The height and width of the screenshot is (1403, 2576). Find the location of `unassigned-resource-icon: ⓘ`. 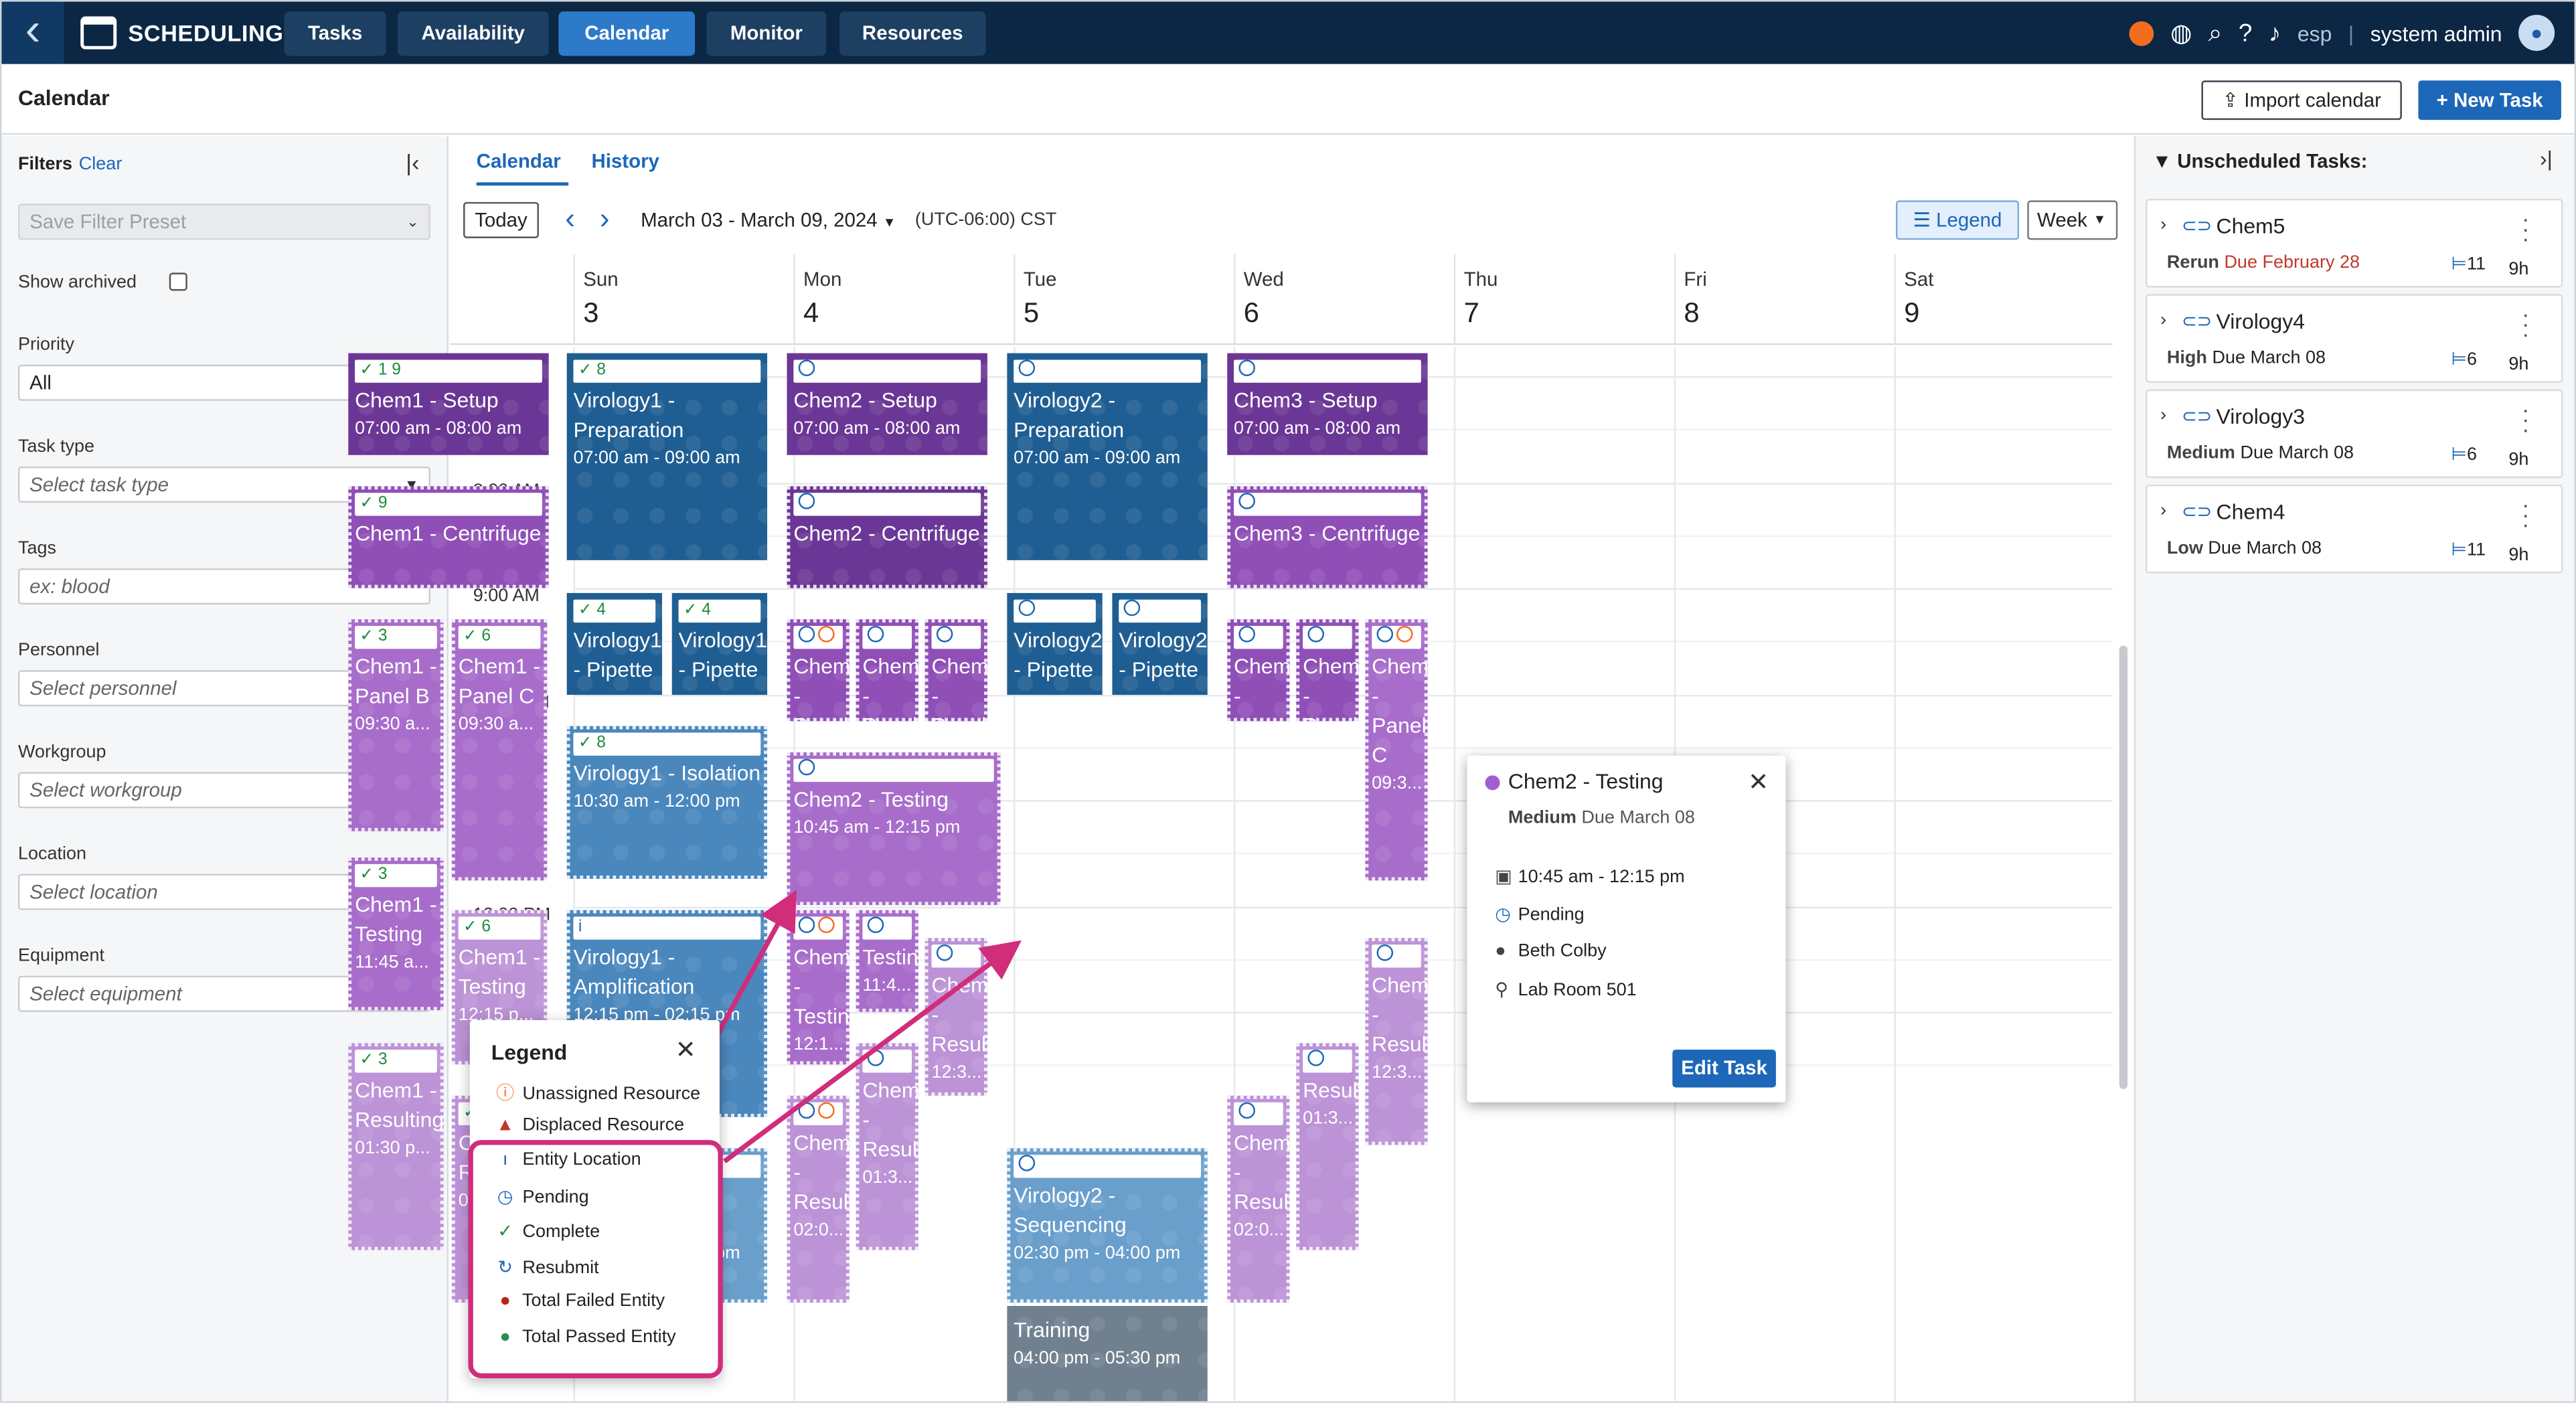

unassigned-resource-icon: ⓘ is located at coordinates (506, 1094).